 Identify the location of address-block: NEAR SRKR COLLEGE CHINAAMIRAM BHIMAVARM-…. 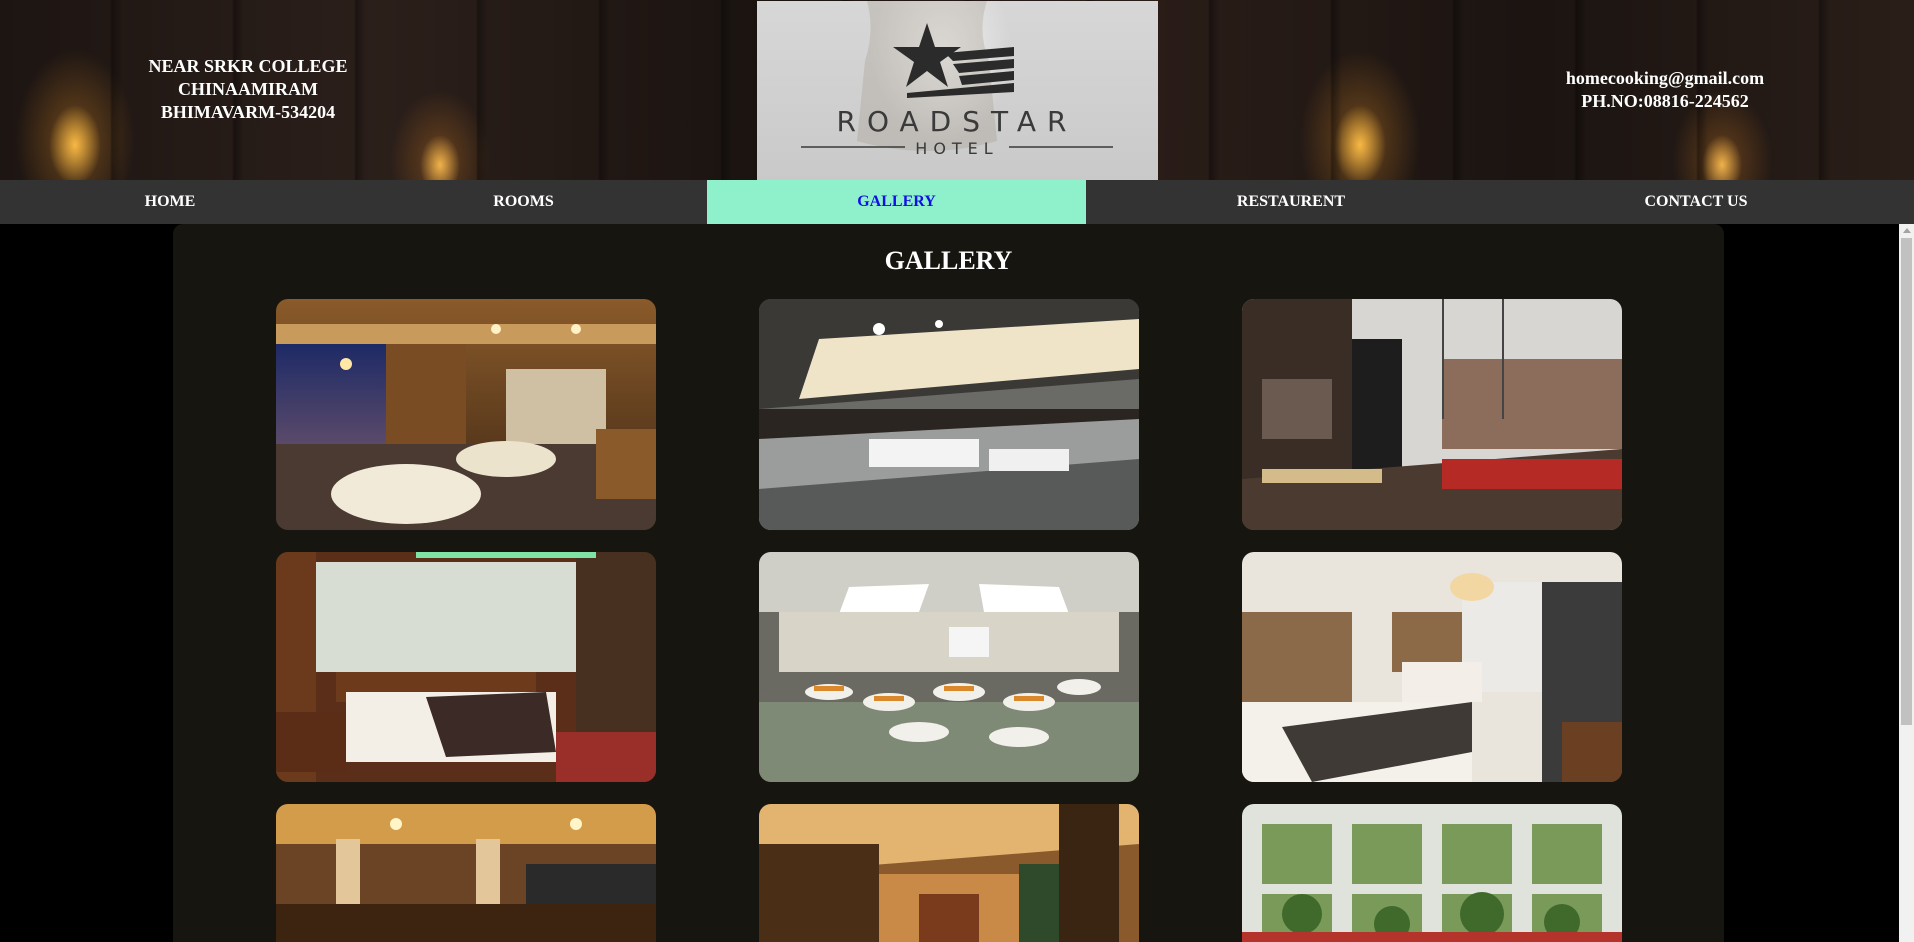
(248, 89).